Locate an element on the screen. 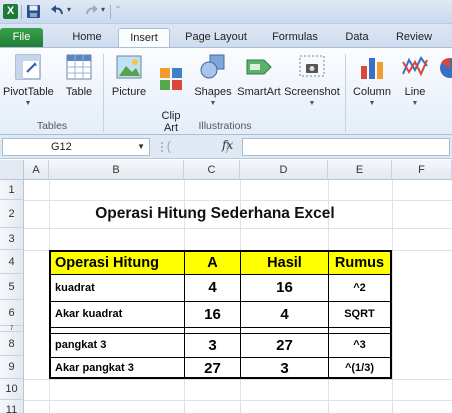 This screenshot has height=413, width=452. cell-hasil-value: 4 is located at coordinates (284, 314).